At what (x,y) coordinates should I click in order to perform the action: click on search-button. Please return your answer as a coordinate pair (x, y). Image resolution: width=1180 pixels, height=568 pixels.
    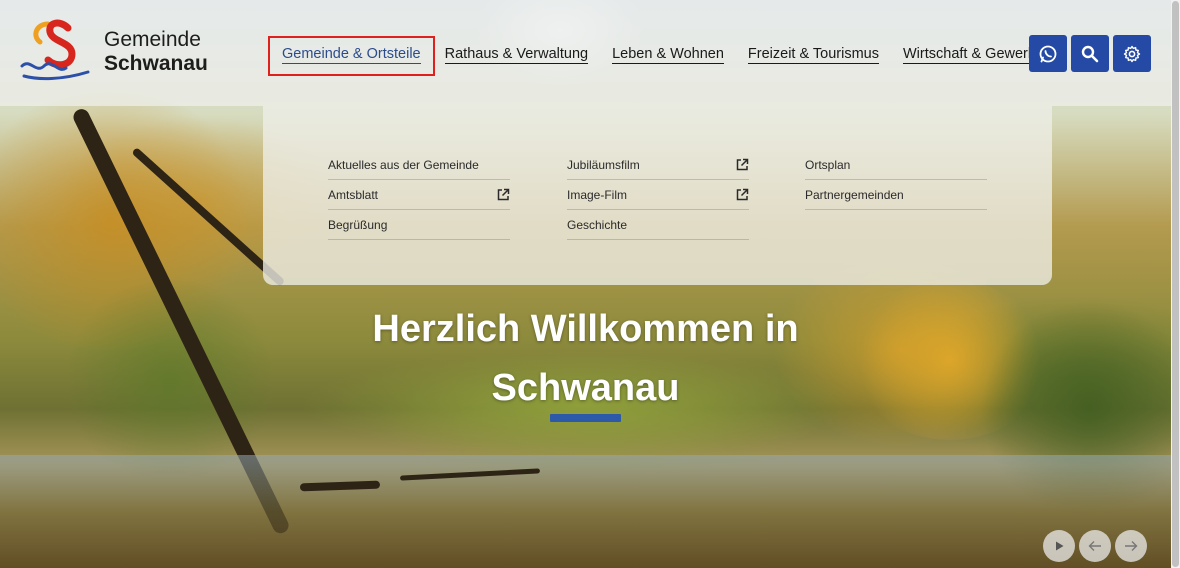
    Looking at the image, I should click on (1090, 53).